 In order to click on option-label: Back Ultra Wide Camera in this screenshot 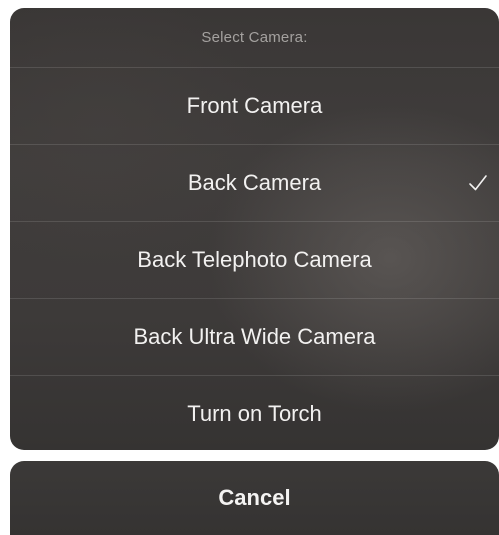, I will do `click(254, 336)`.